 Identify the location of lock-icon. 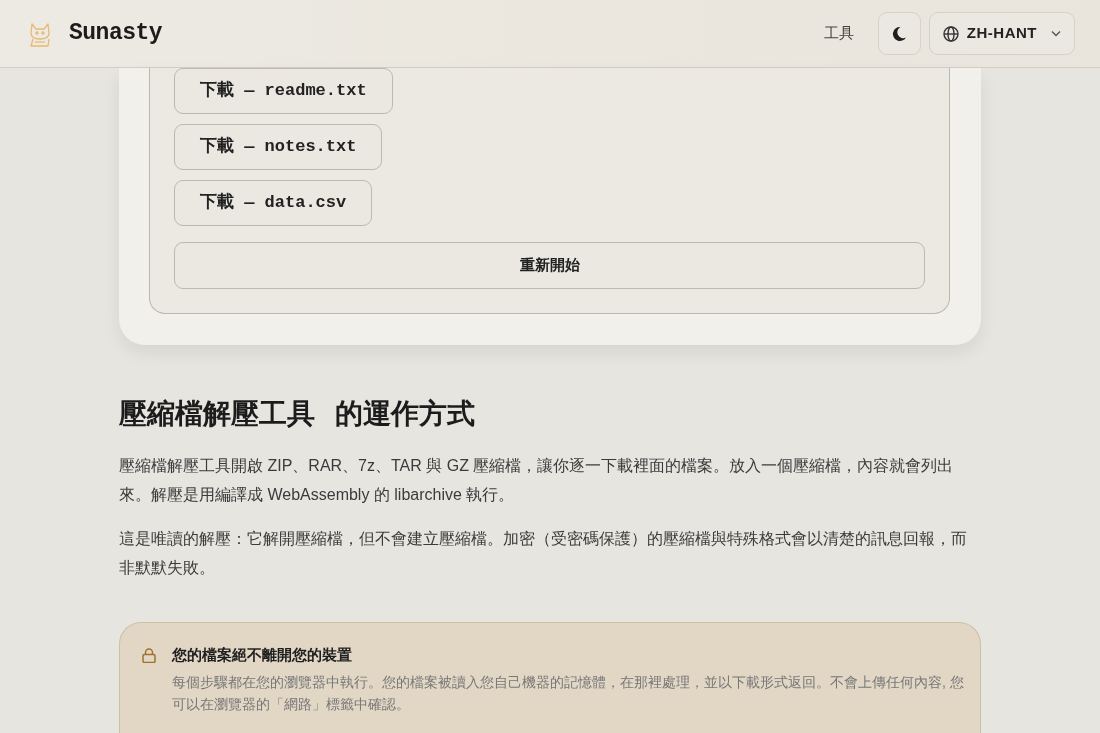
(149, 655).